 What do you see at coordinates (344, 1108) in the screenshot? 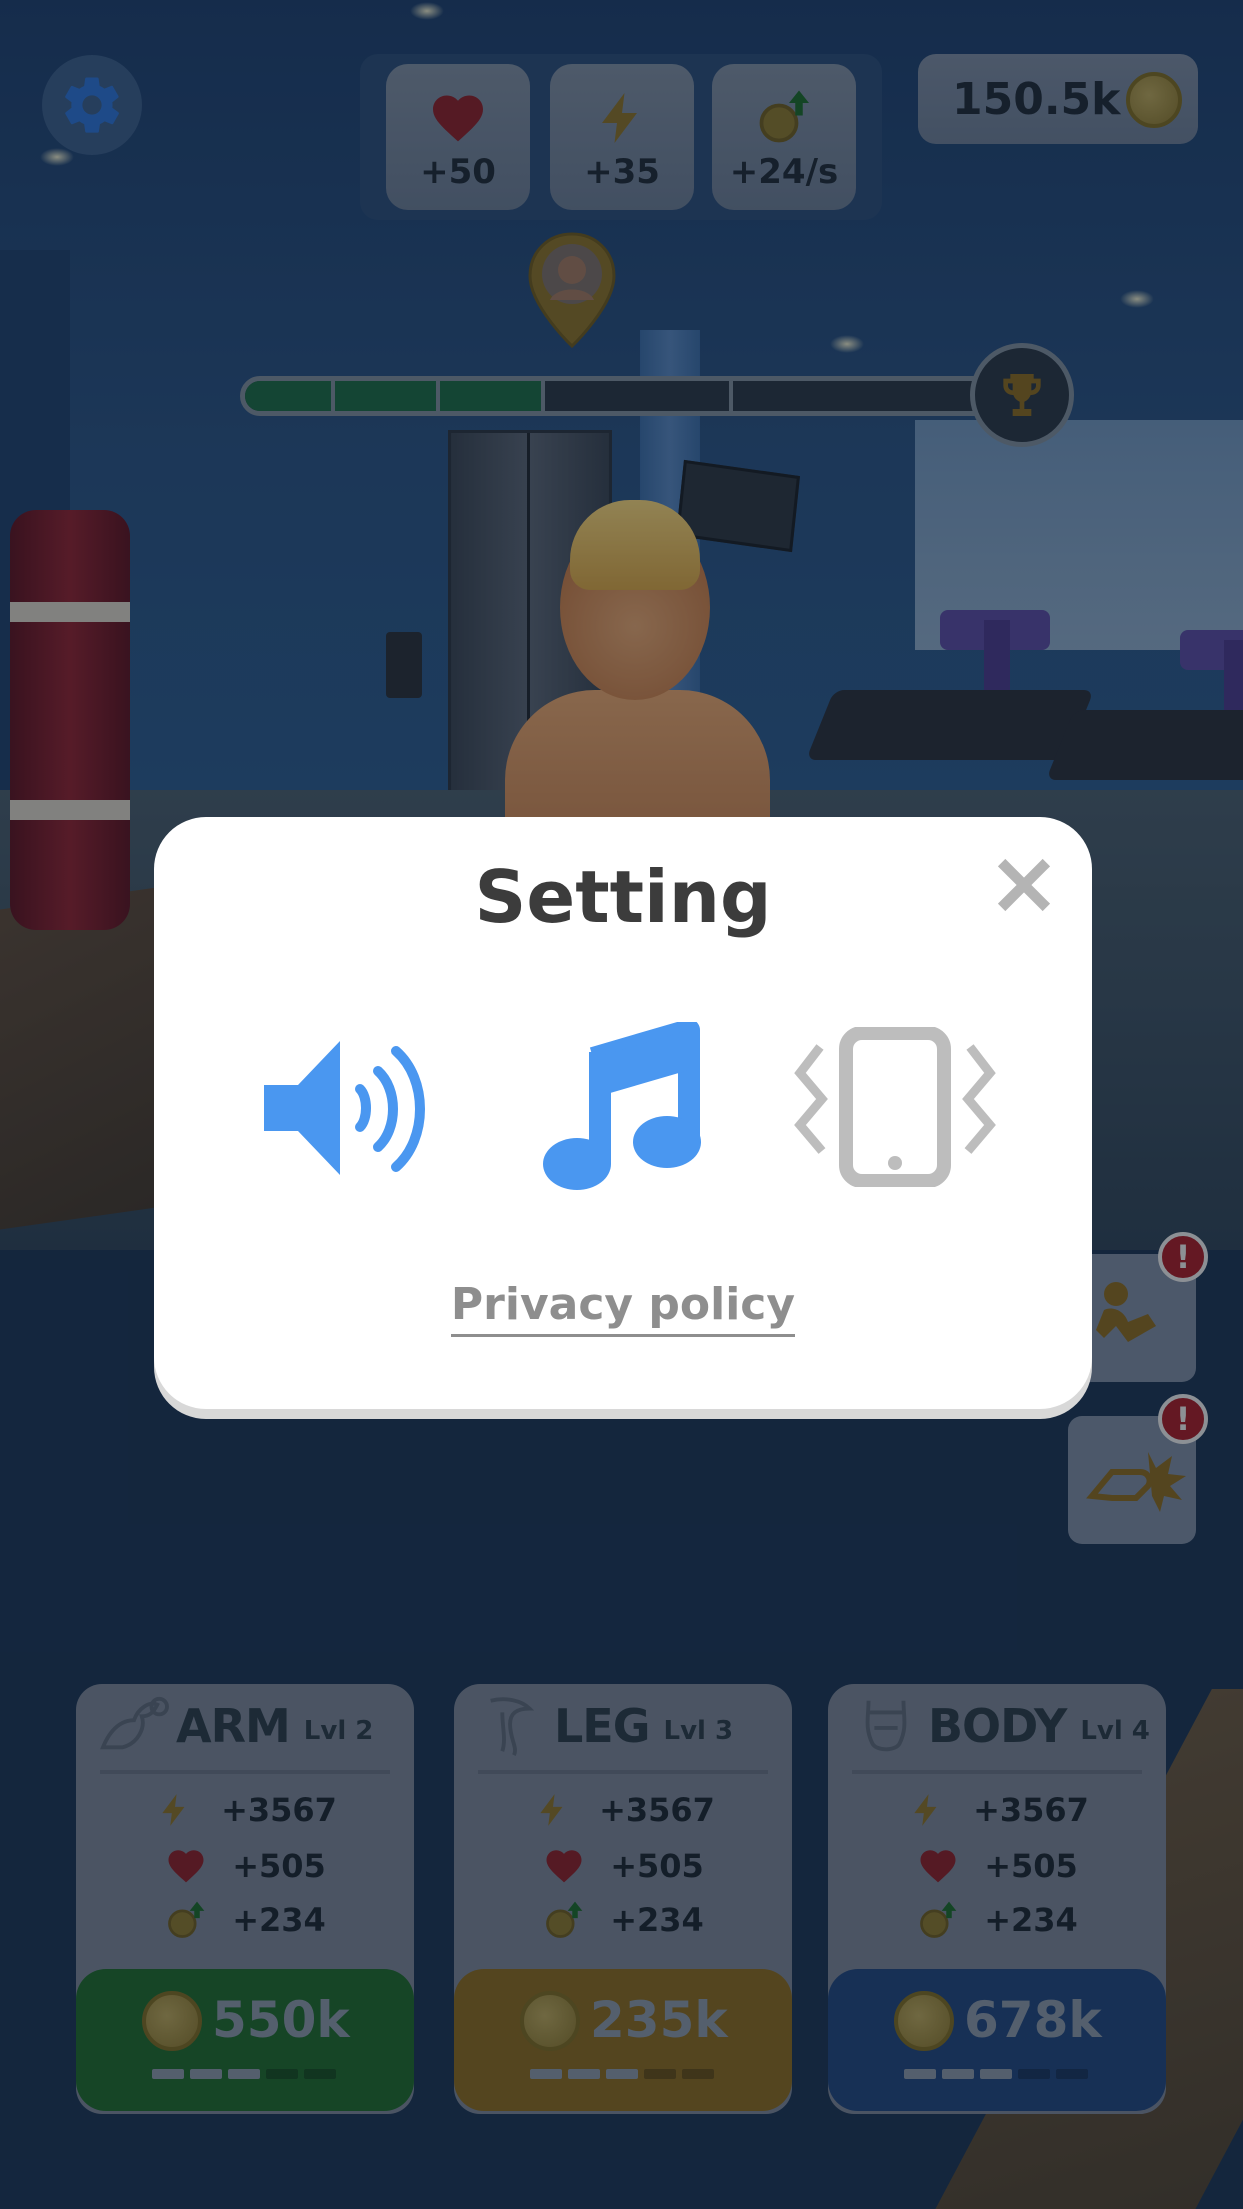
I see `speaker-icon` at bounding box center [344, 1108].